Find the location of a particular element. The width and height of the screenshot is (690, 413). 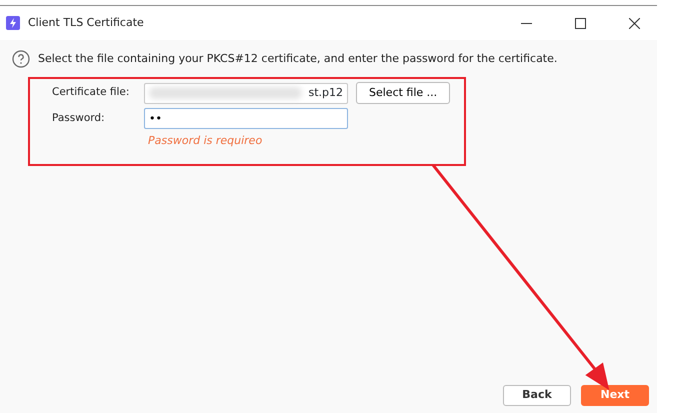

back-button: Back is located at coordinates (537, 395).